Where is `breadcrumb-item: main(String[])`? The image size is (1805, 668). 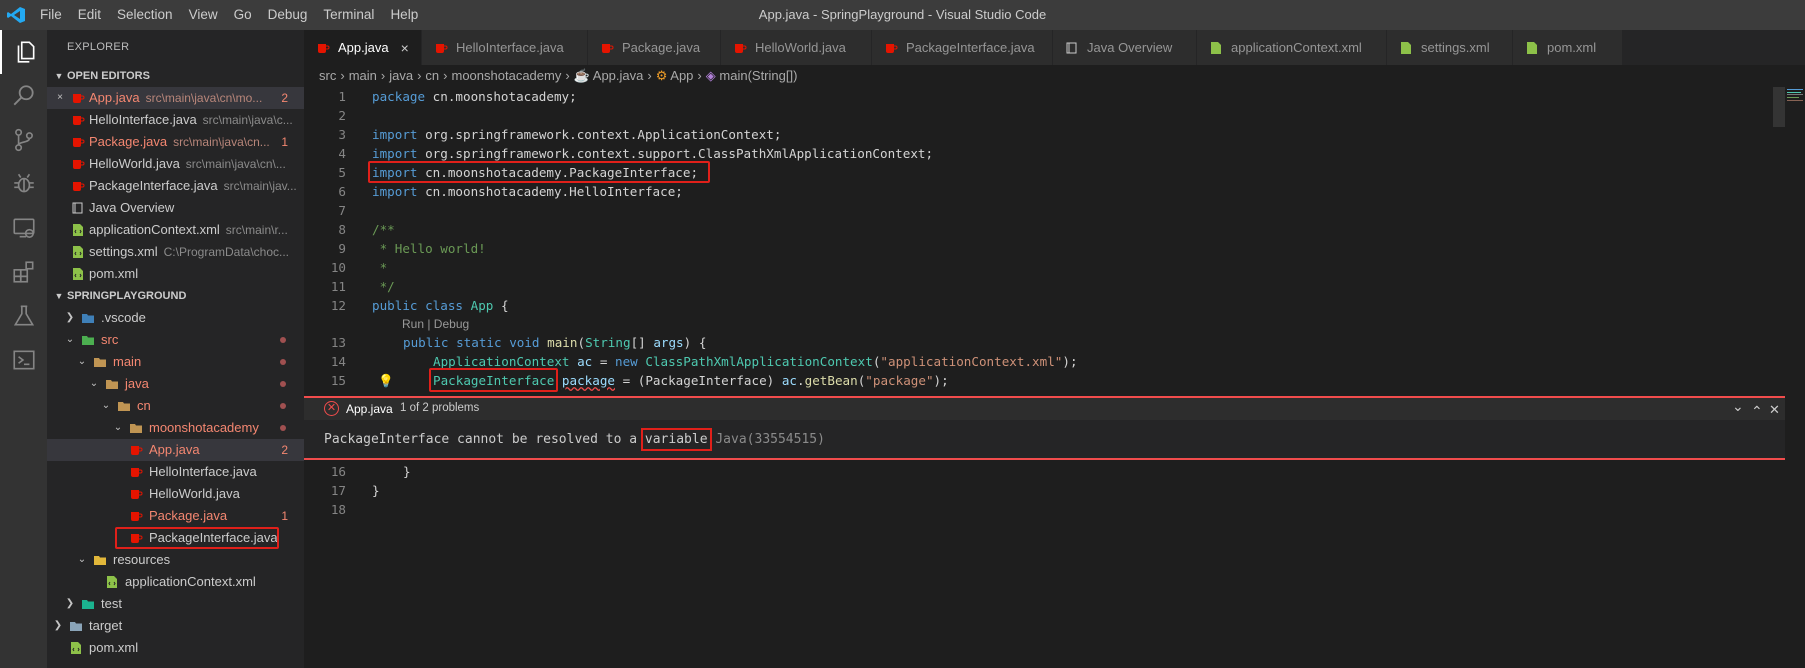
breadcrumb-item: main(String[]) is located at coordinates (758, 75).